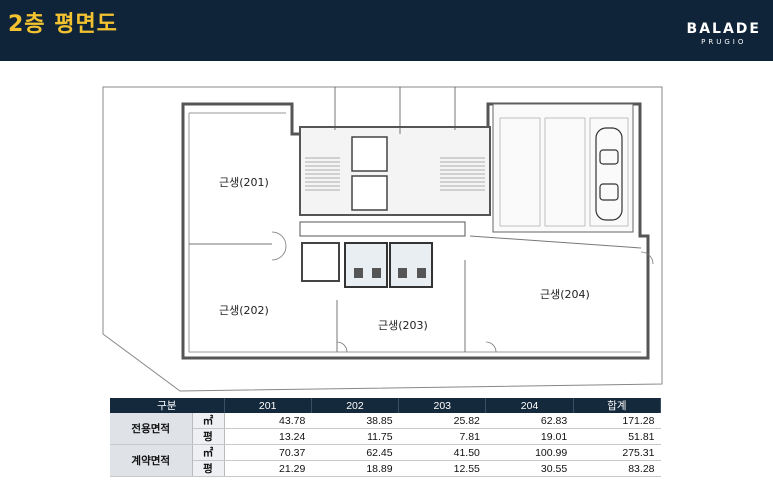 The image size is (773, 480). Describe the element at coordinates (529, 436) in the screenshot. I see `value-cell: 19.01` at that location.